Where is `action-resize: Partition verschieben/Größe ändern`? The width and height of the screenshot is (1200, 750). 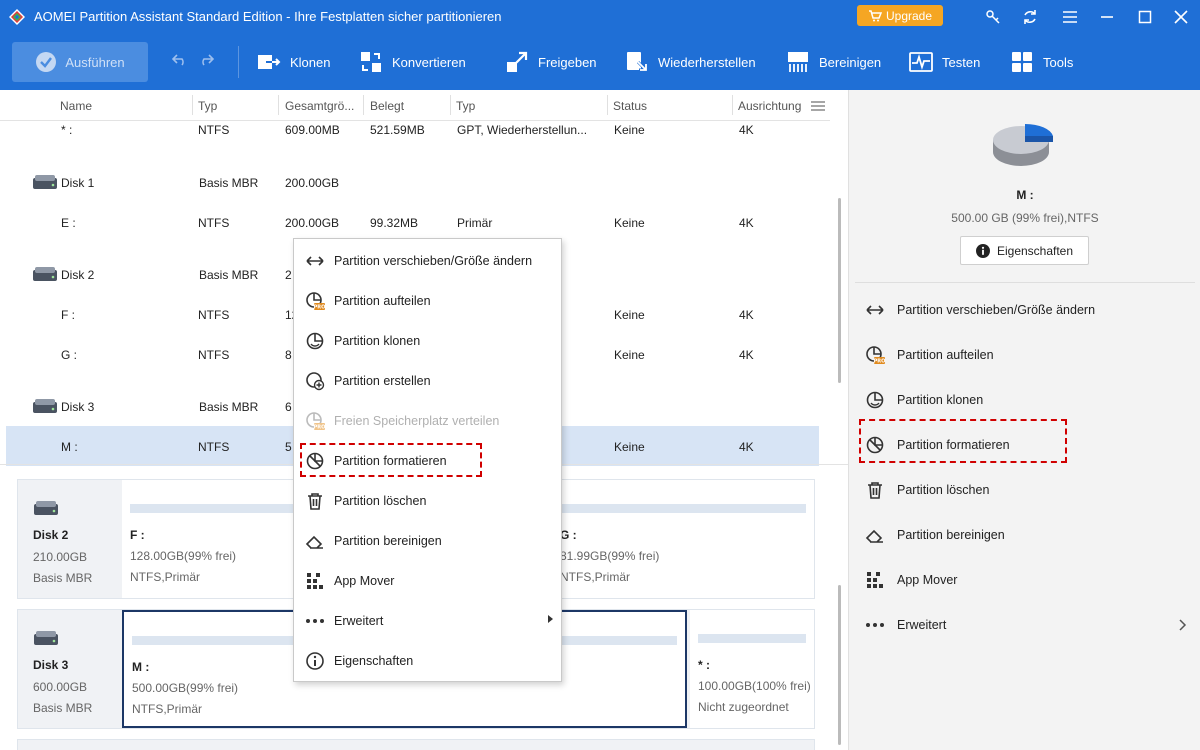
action-resize: Partition verschieben/Größe ändern is located at coordinates (980, 310).